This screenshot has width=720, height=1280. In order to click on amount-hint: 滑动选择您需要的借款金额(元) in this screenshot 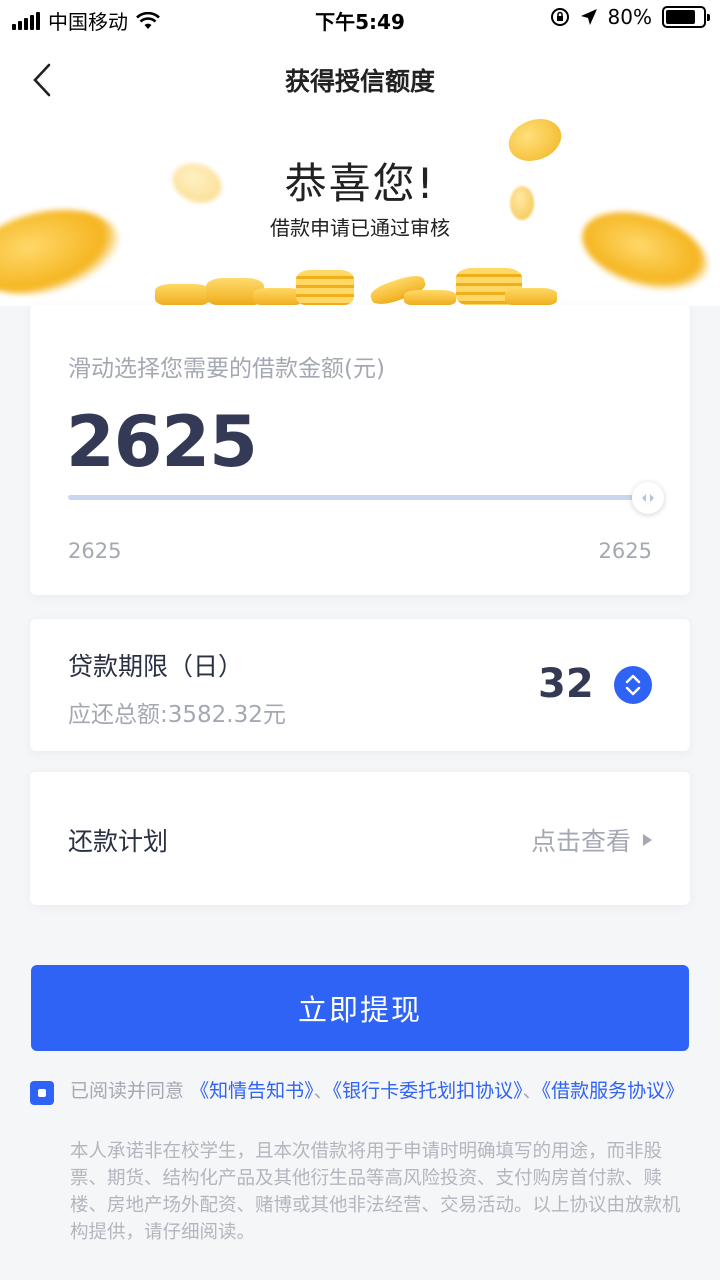, I will do `click(226, 369)`.